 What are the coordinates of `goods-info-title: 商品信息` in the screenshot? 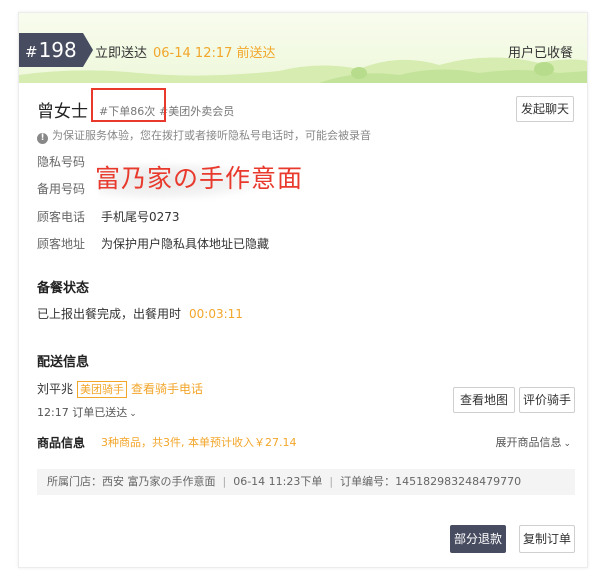 It's located at (61, 443).